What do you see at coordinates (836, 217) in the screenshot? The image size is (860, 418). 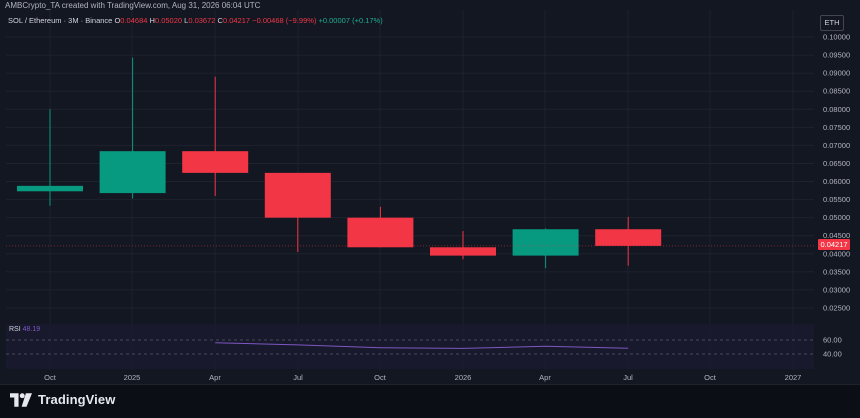 I see `price-tick-label: 0.05000` at bounding box center [836, 217].